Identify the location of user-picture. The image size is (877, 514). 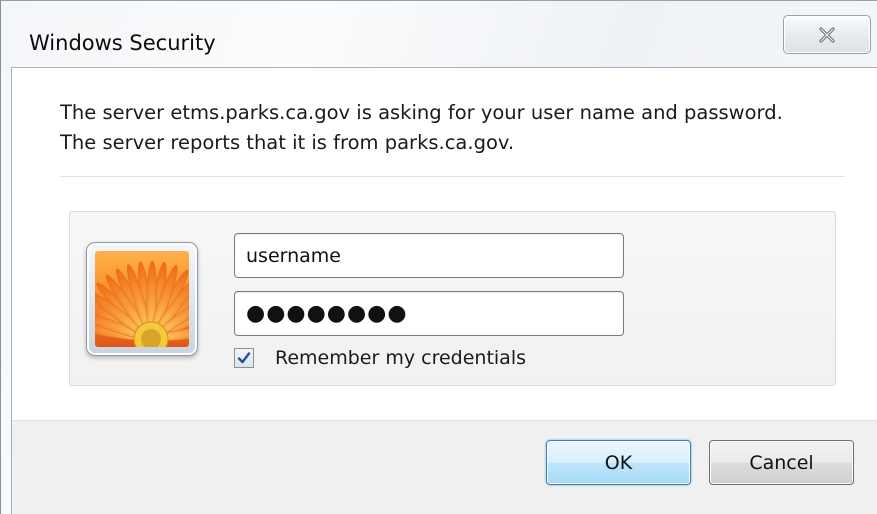
(142, 299).